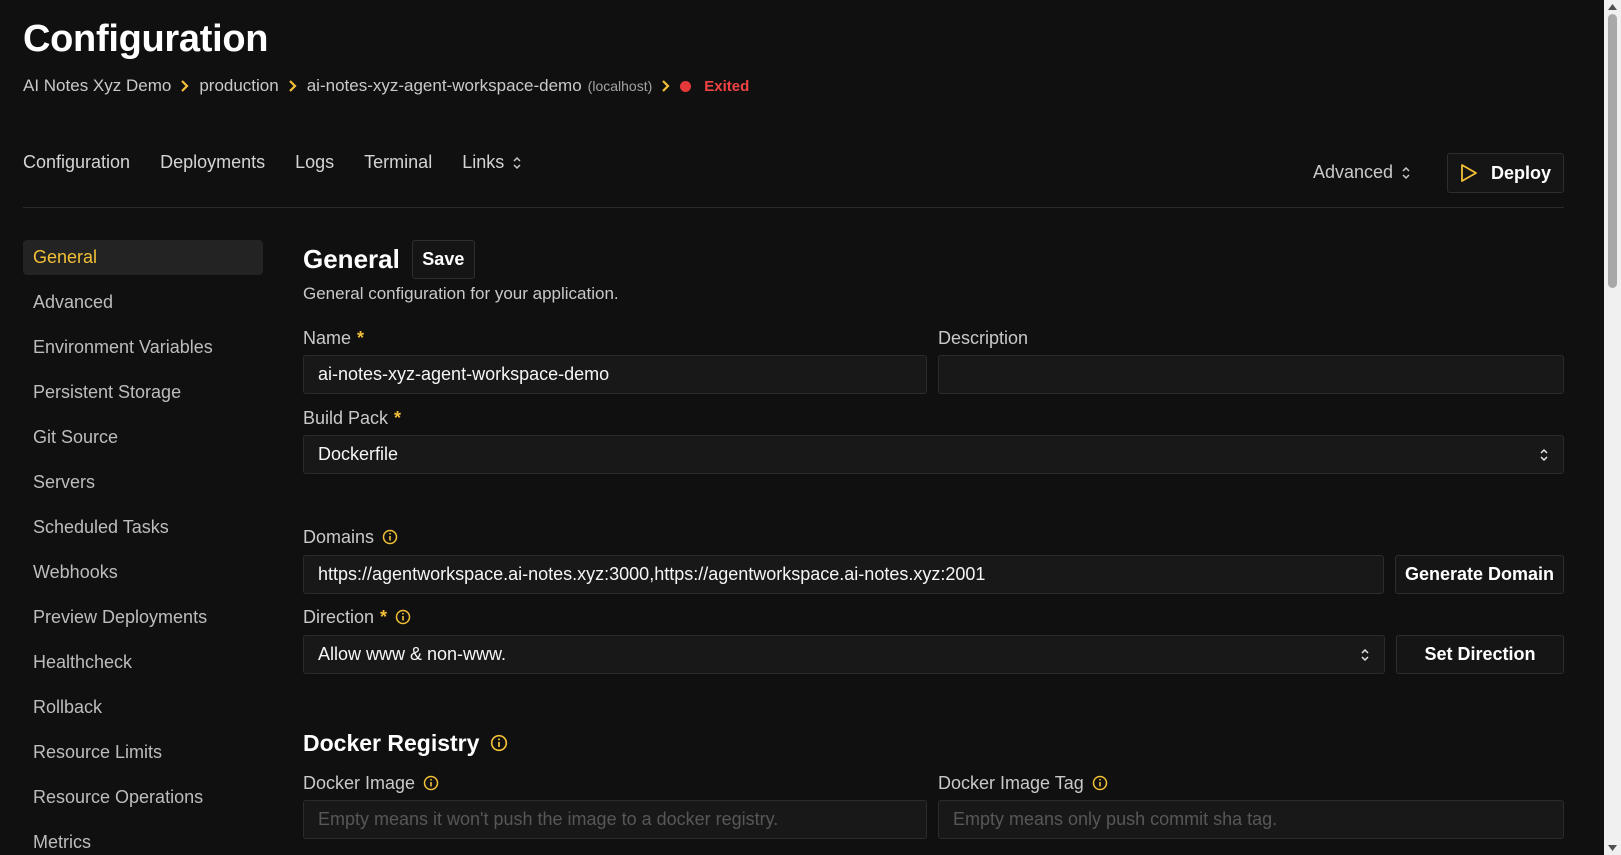 The height and width of the screenshot is (855, 1621). I want to click on advanced-menu: Advanced, so click(1362, 172).